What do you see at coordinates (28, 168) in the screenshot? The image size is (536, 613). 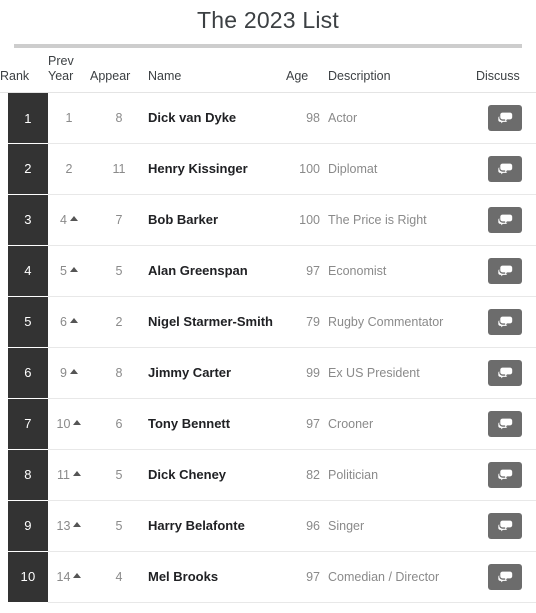 I see `rank-badge: 2` at bounding box center [28, 168].